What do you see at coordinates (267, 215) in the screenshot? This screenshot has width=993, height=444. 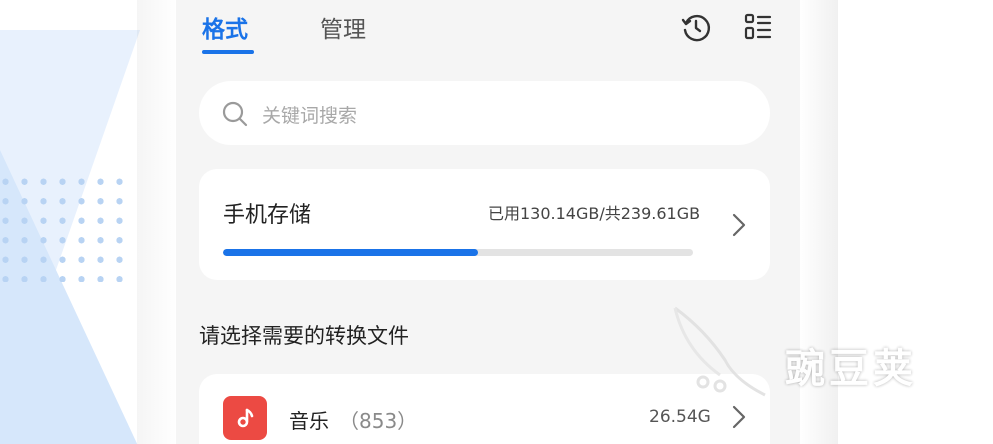 I see `storage-title: 手机存储` at bounding box center [267, 215].